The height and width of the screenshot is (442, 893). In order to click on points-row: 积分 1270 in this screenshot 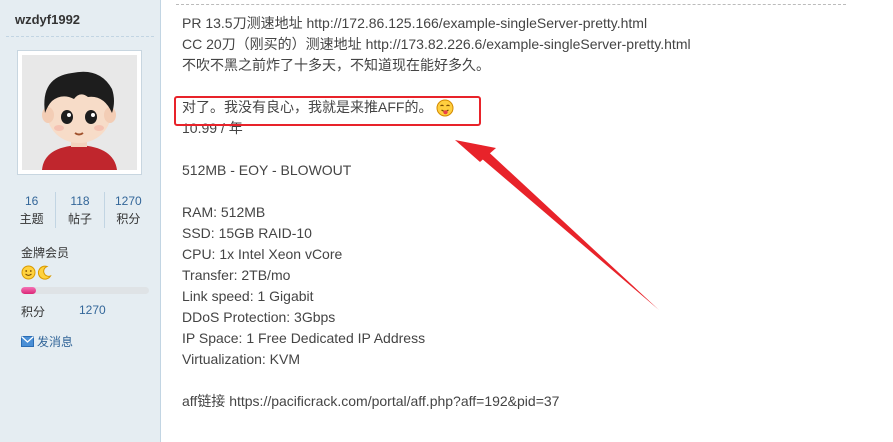, I will do `click(86, 311)`.